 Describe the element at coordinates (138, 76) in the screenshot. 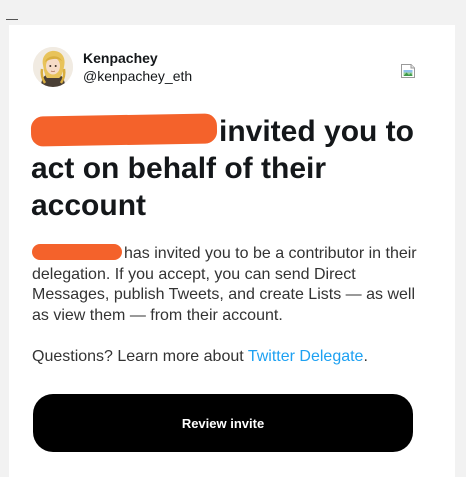

I see `sender-handle: @kenpachey_eth` at that location.